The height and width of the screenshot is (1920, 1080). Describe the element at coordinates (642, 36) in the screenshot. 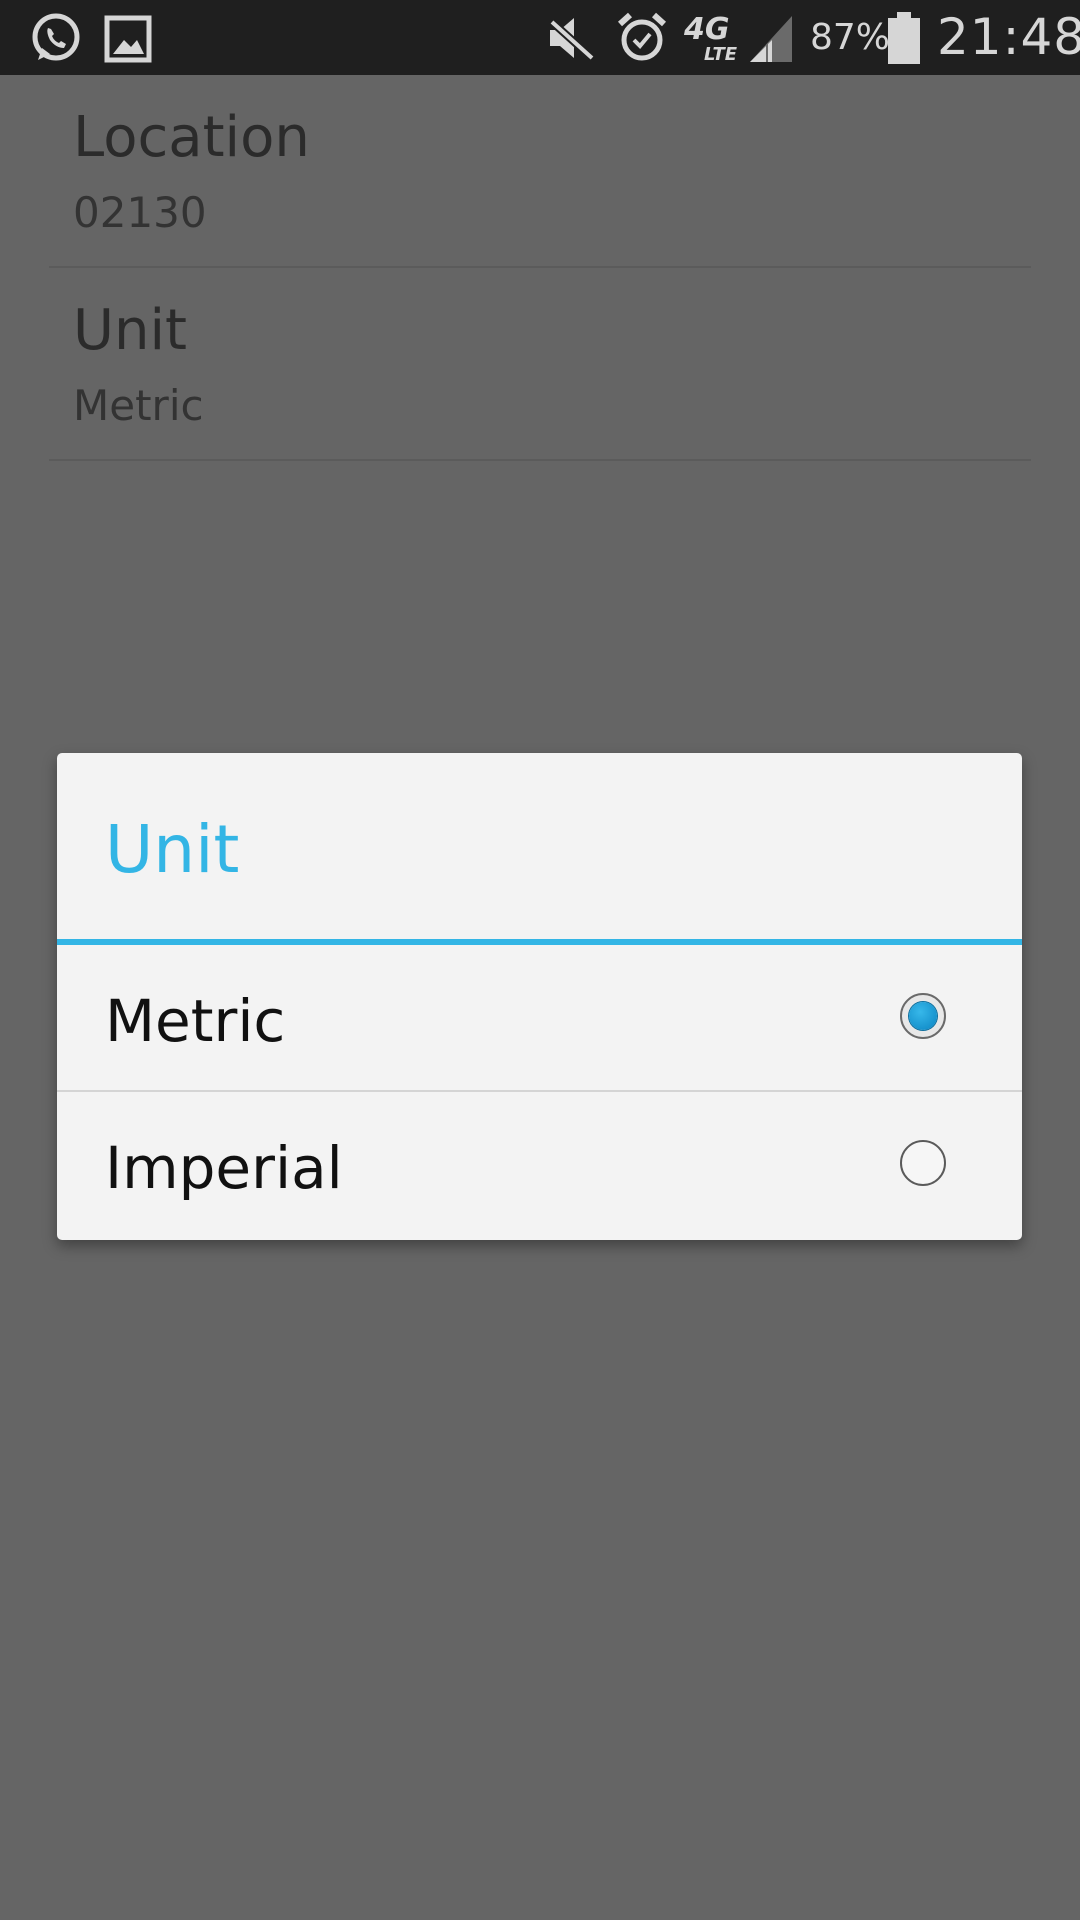

I see `alarm-icon` at that location.